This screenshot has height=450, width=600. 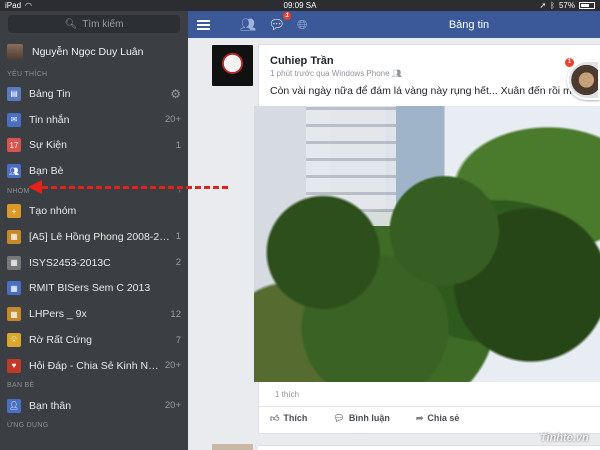 I want to click on sidebar-item-label: [A5] Lê Hồng Phong 2008-2011, so click(x=99, y=236).